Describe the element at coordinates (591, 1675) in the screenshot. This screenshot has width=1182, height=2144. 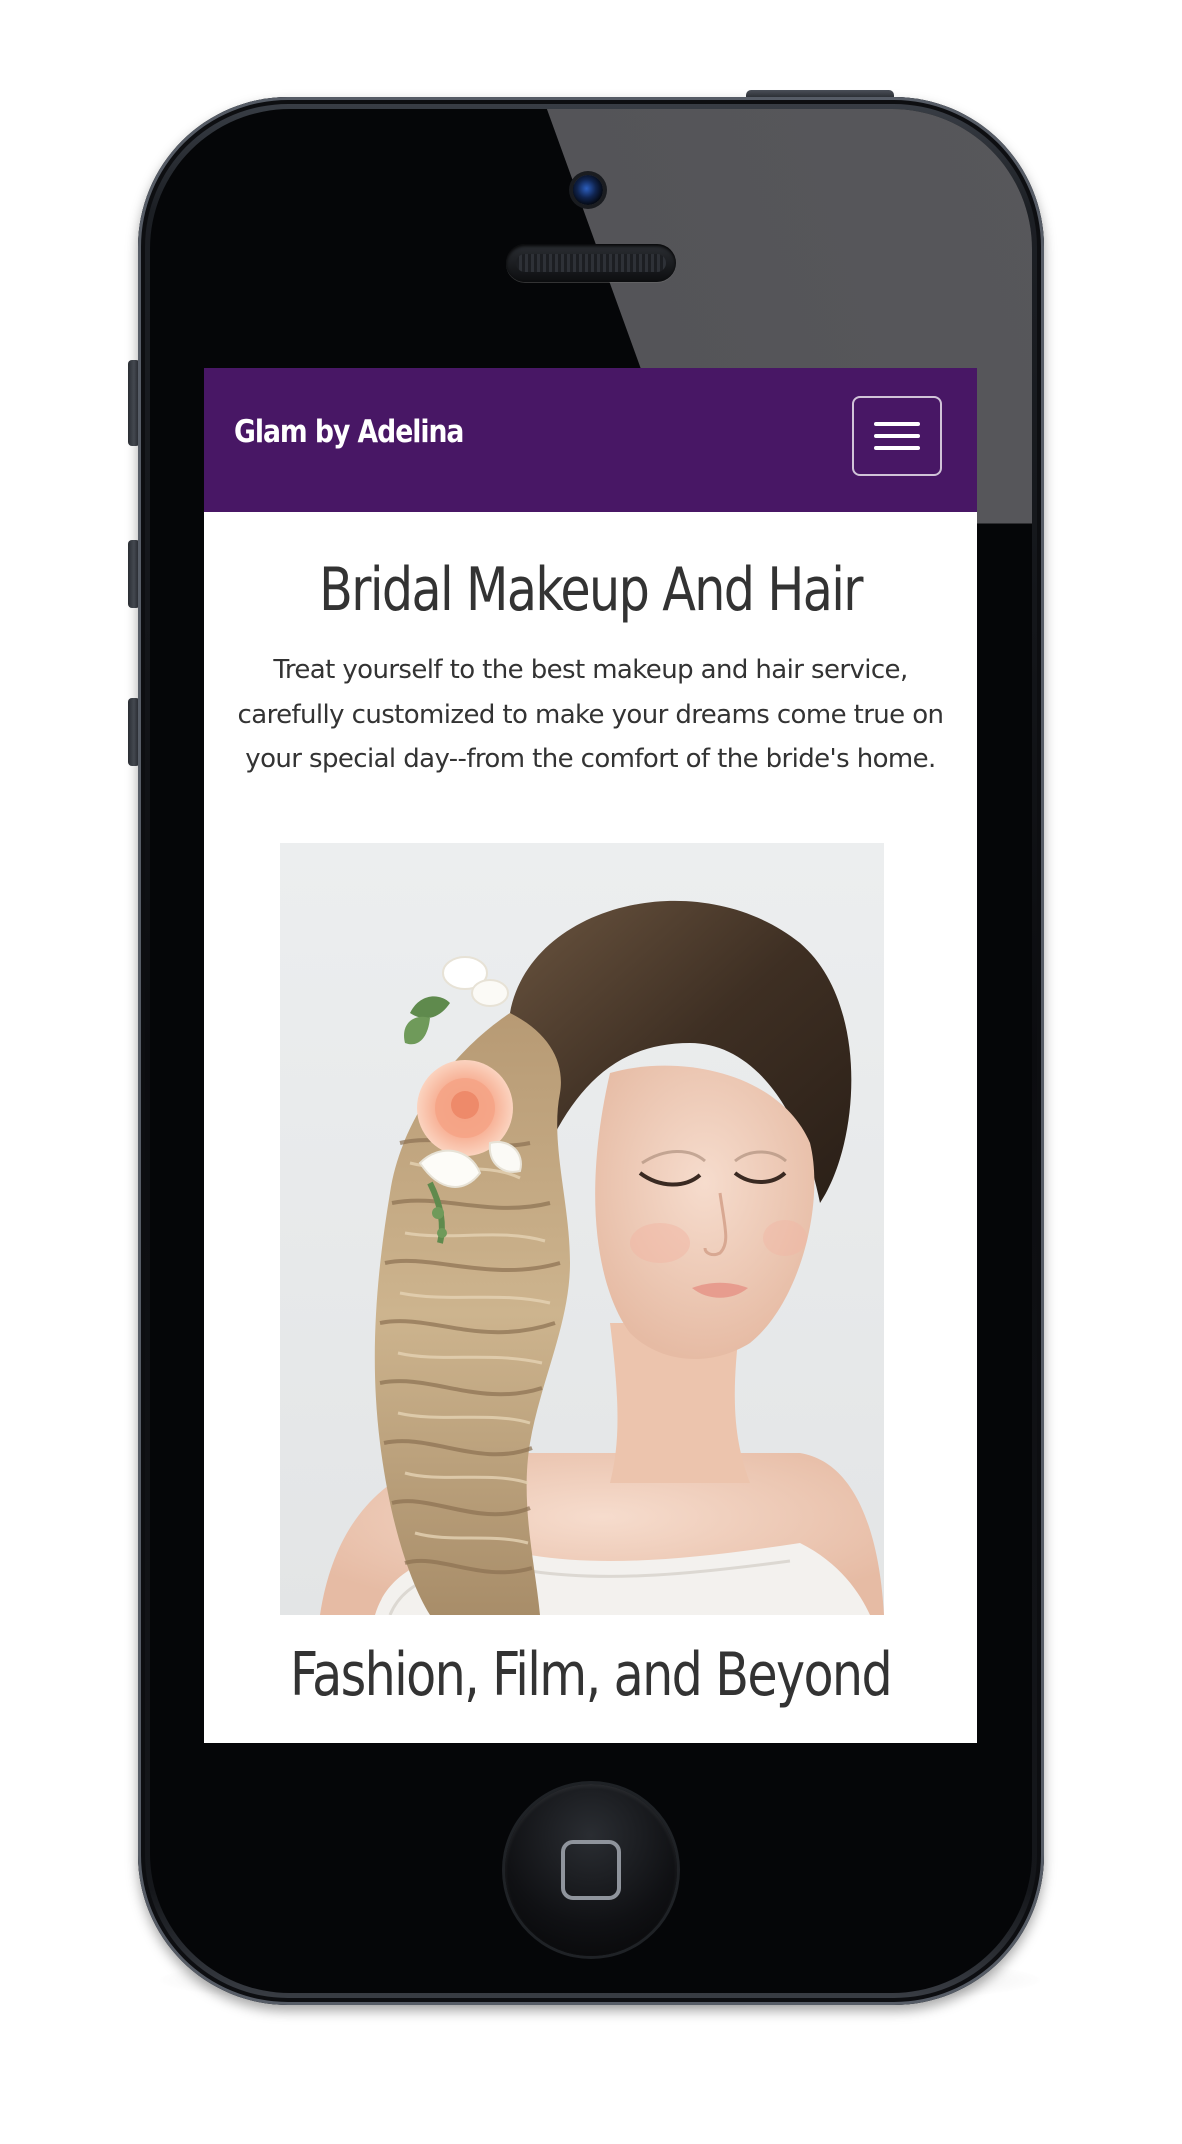
I see `section-heading: Fashion, Film, and Beyond` at that location.